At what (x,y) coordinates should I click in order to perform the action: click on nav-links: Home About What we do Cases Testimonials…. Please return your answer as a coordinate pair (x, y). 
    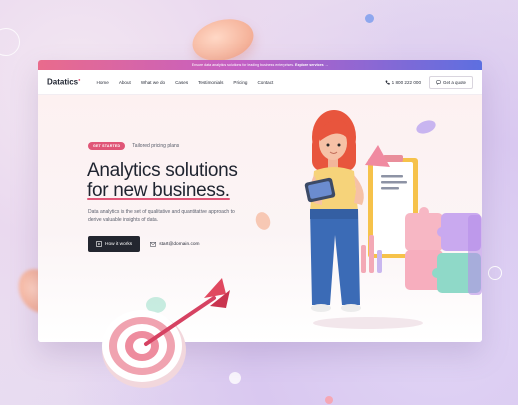
    Looking at the image, I should click on (185, 82).